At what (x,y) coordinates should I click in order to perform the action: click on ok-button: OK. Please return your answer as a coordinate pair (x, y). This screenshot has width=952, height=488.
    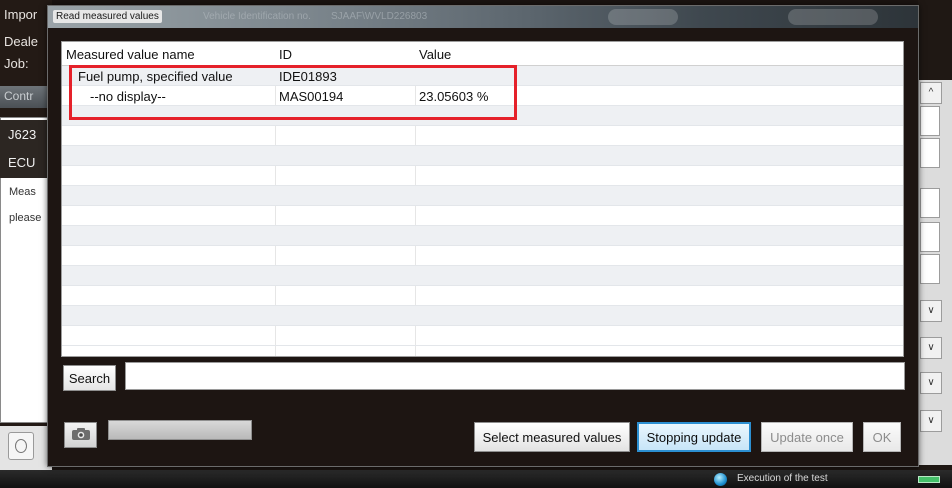
    Looking at the image, I should click on (882, 437).